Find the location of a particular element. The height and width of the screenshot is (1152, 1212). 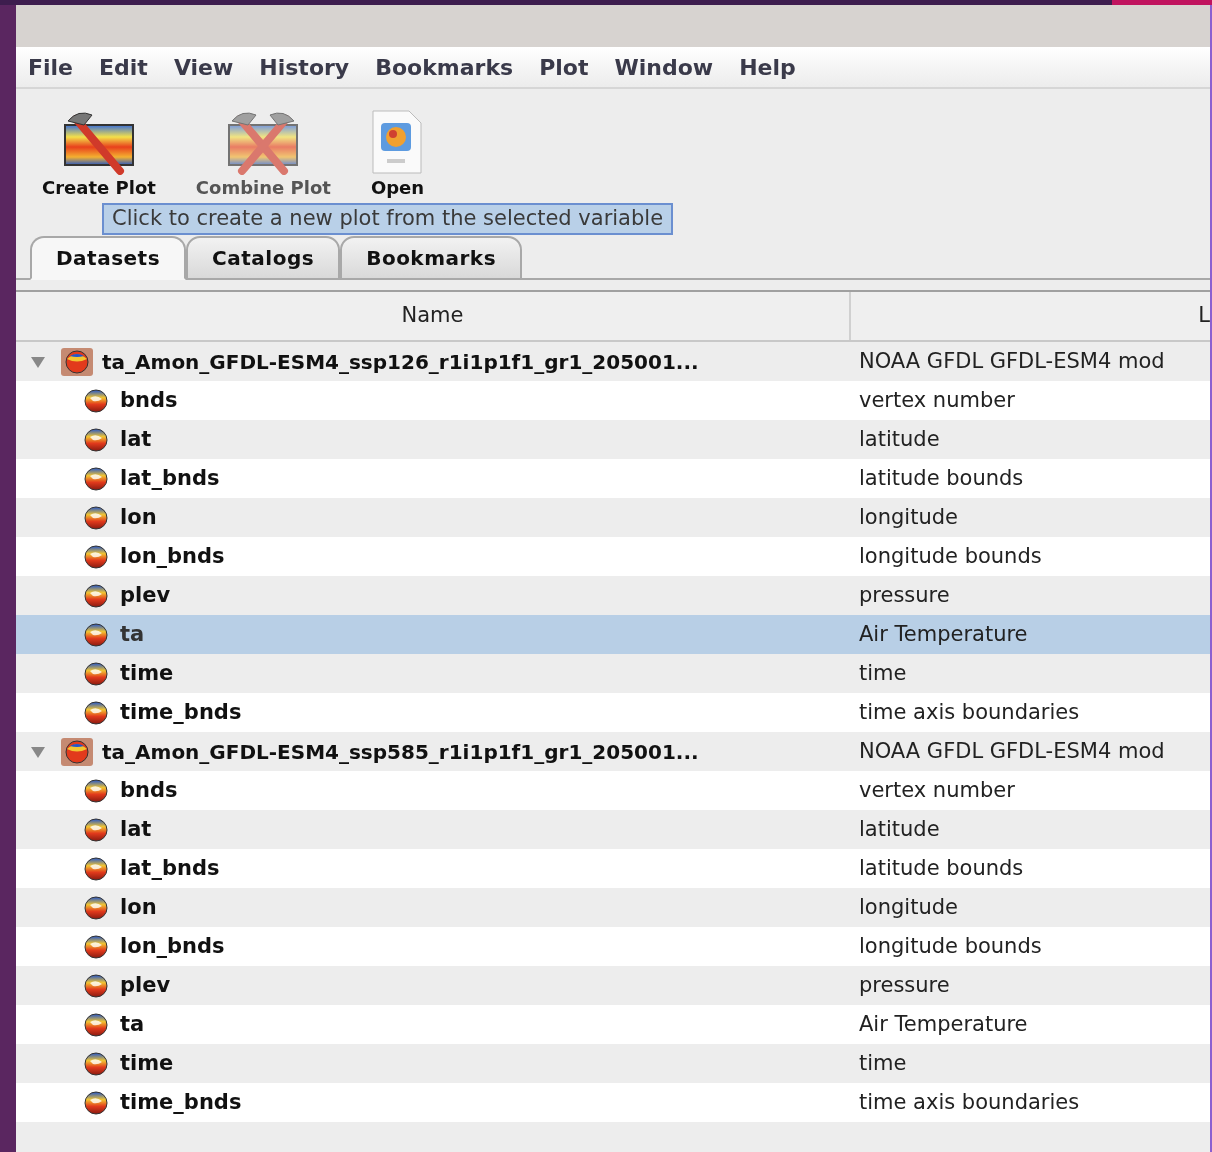

tooltip: Click to create a new plot from the selected variable is located at coordinates (388, 219).